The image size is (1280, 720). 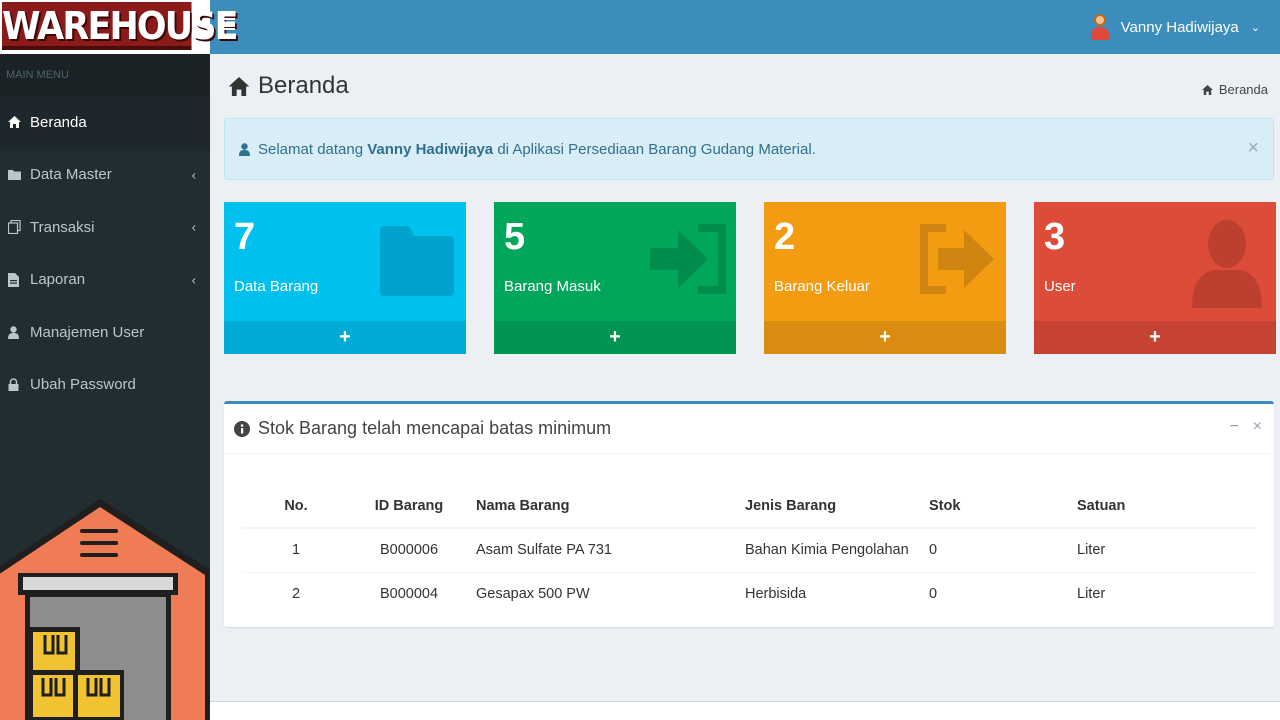 What do you see at coordinates (1233, 427) in the screenshot?
I see `minimize-button: −` at bounding box center [1233, 427].